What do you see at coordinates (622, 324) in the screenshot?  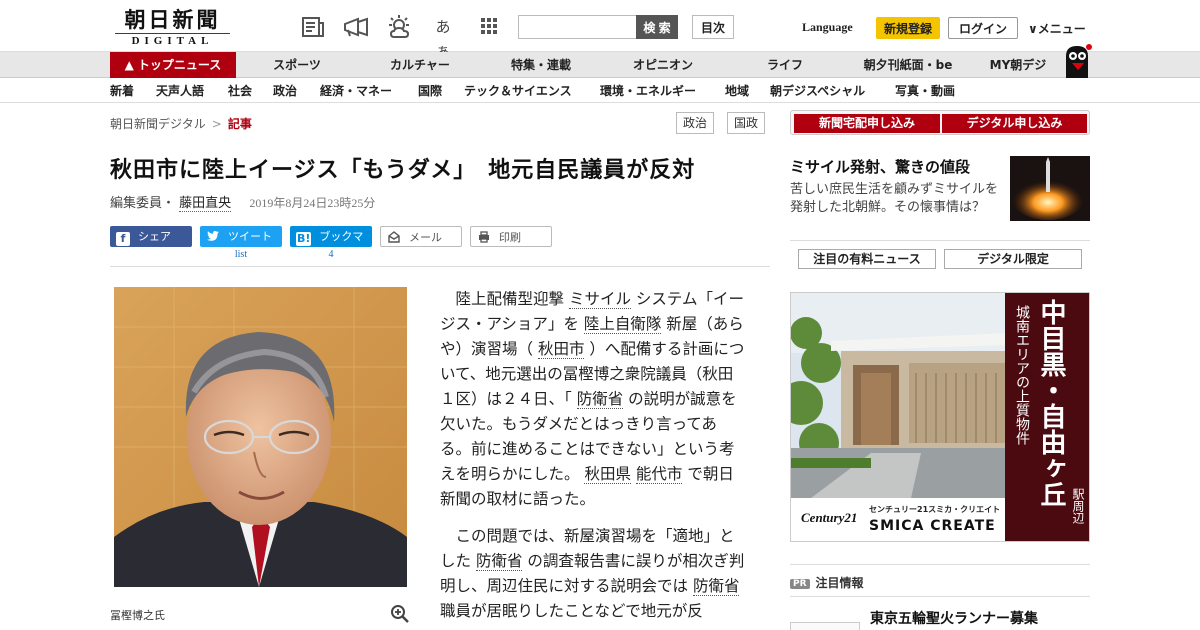 I see `keyword-link: 陸上自衛隊` at bounding box center [622, 324].